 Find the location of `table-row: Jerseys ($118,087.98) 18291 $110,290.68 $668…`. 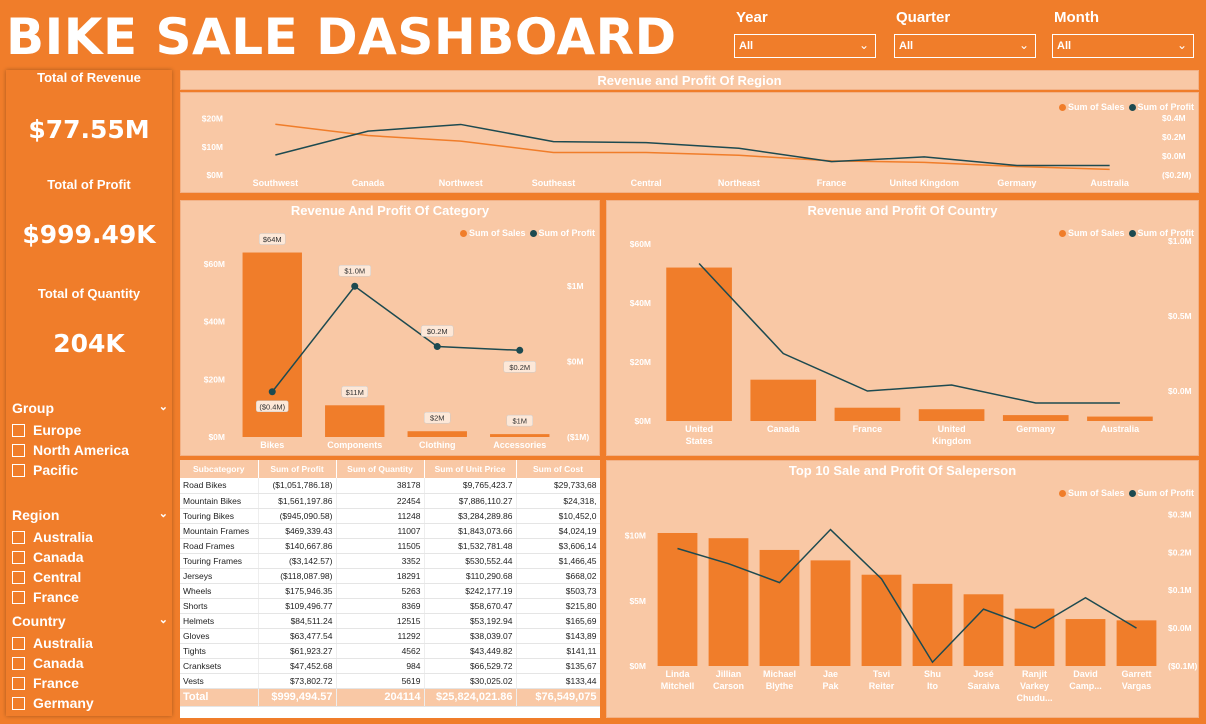

table-row: Jerseys ($118,087.98) 18291 $110,290.68 $668… is located at coordinates (390, 576).